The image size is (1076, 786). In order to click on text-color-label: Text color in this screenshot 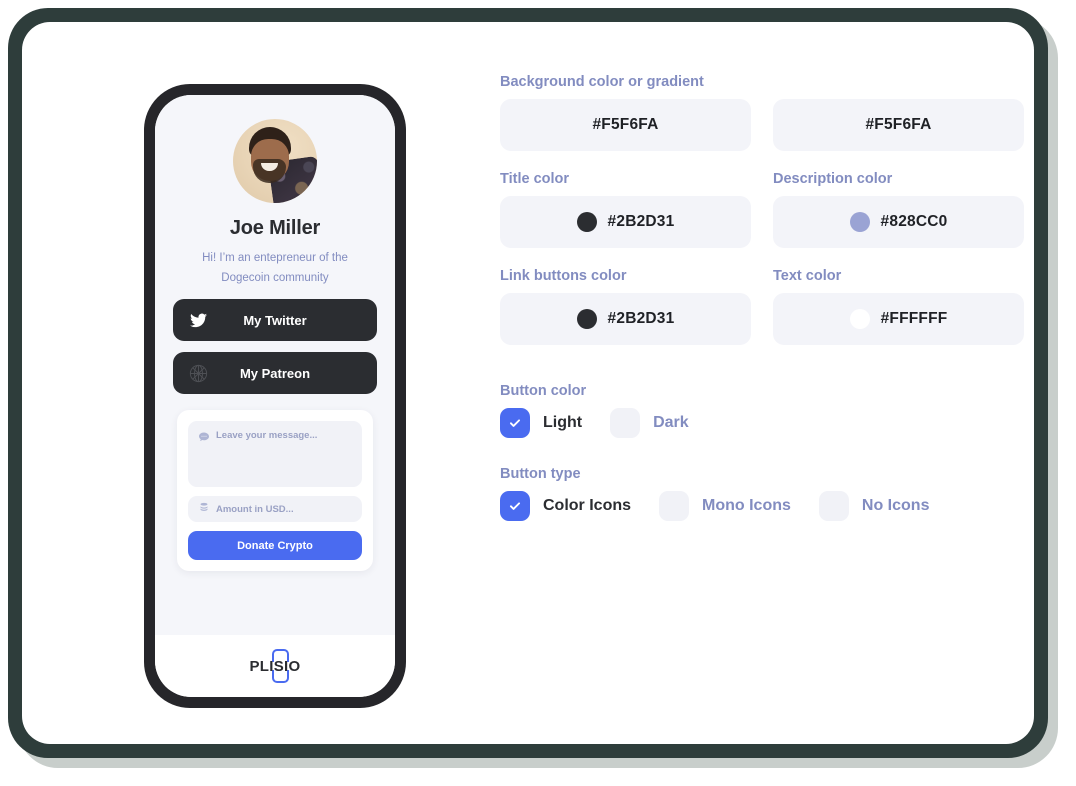, I will do `click(807, 276)`.